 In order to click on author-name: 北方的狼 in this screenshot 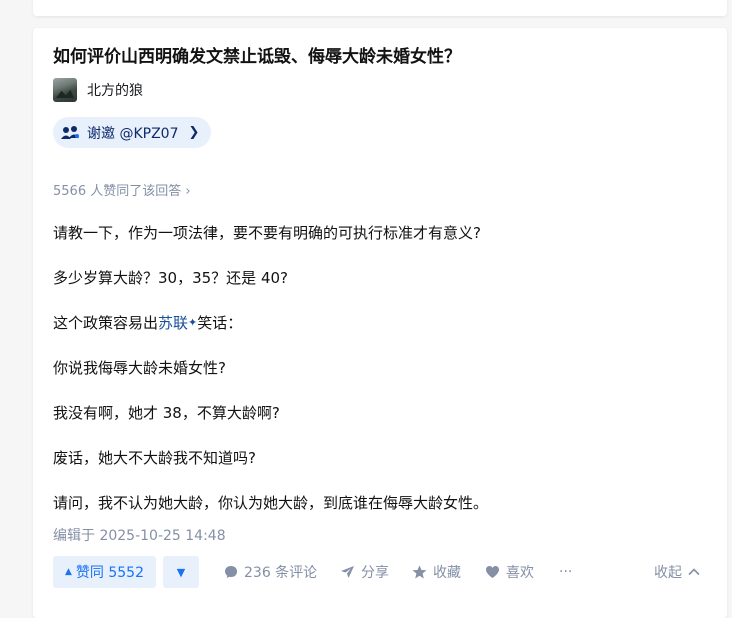, I will do `click(115, 90)`.